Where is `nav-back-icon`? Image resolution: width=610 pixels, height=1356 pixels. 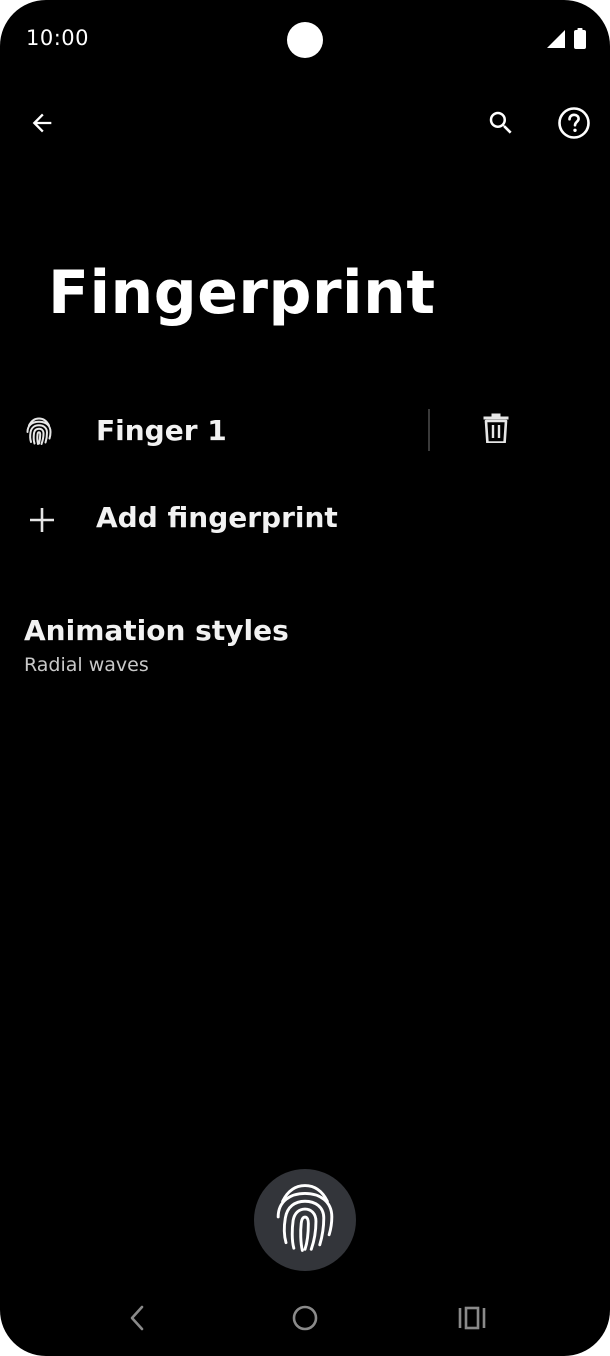 nav-back-icon is located at coordinates (137, 1320).